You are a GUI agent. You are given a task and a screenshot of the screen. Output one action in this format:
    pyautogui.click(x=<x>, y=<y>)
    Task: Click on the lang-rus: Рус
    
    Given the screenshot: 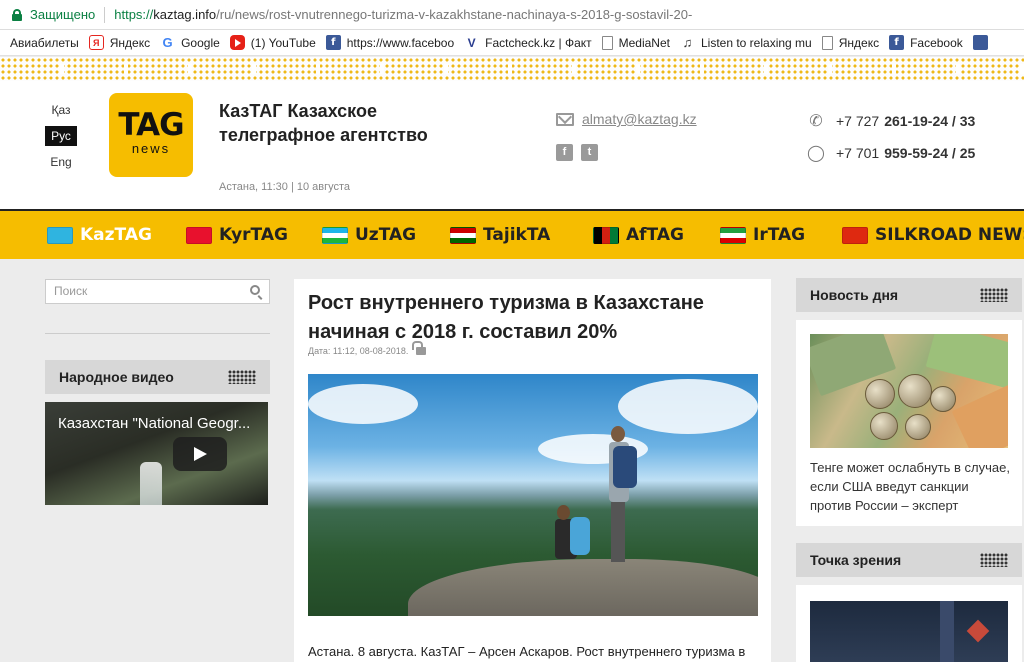 What is the action you would take?
    pyautogui.click(x=61, y=136)
    